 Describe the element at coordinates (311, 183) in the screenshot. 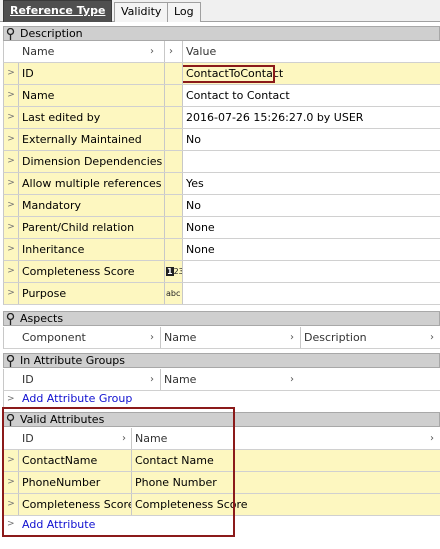

I see `property-value: Yes` at that location.